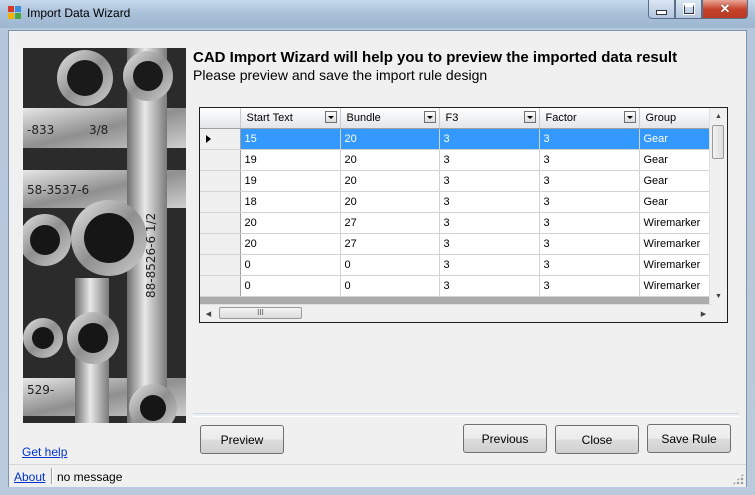 This screenshot has width=755, height=495. Describe the element at coordinates (718, 296) in the screenshot. I see `scroll-down-icon: ▼` at that location.